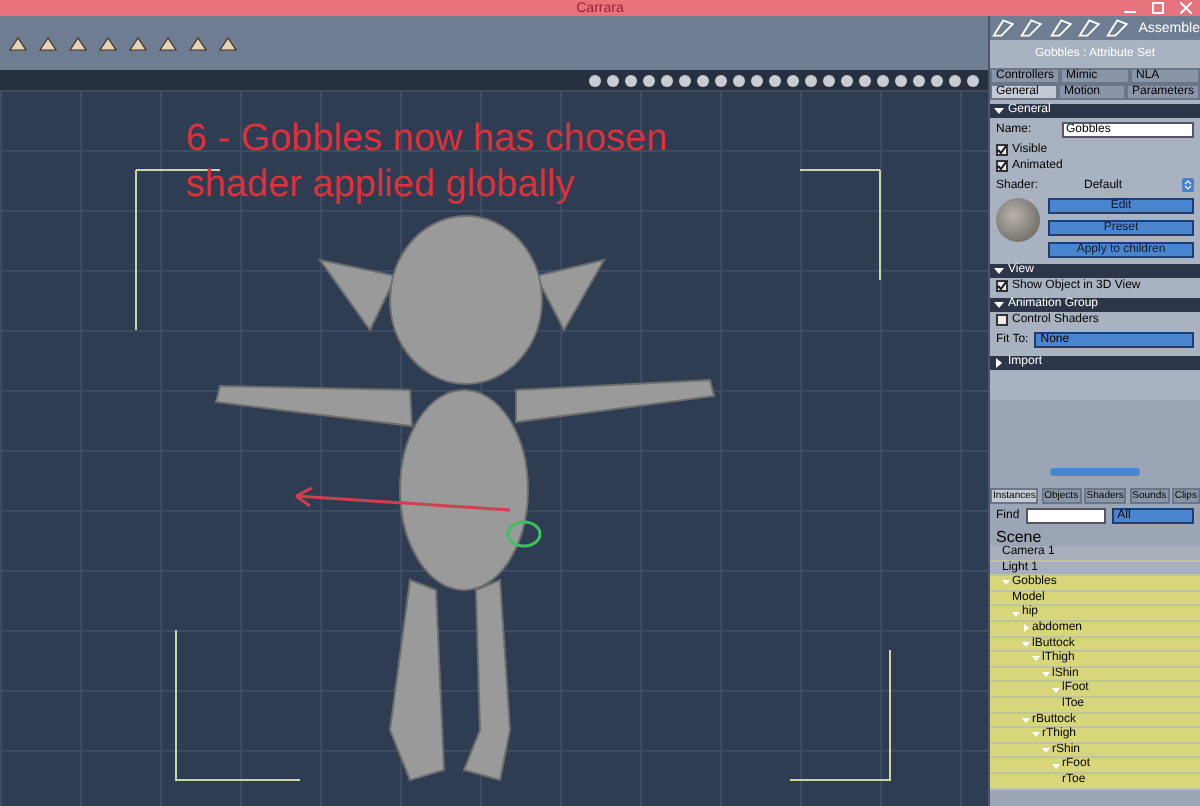  What do you see at coordinates (1186, 8) in the screenshot?
I see `close-icon` at bounding box center [1186, 8].